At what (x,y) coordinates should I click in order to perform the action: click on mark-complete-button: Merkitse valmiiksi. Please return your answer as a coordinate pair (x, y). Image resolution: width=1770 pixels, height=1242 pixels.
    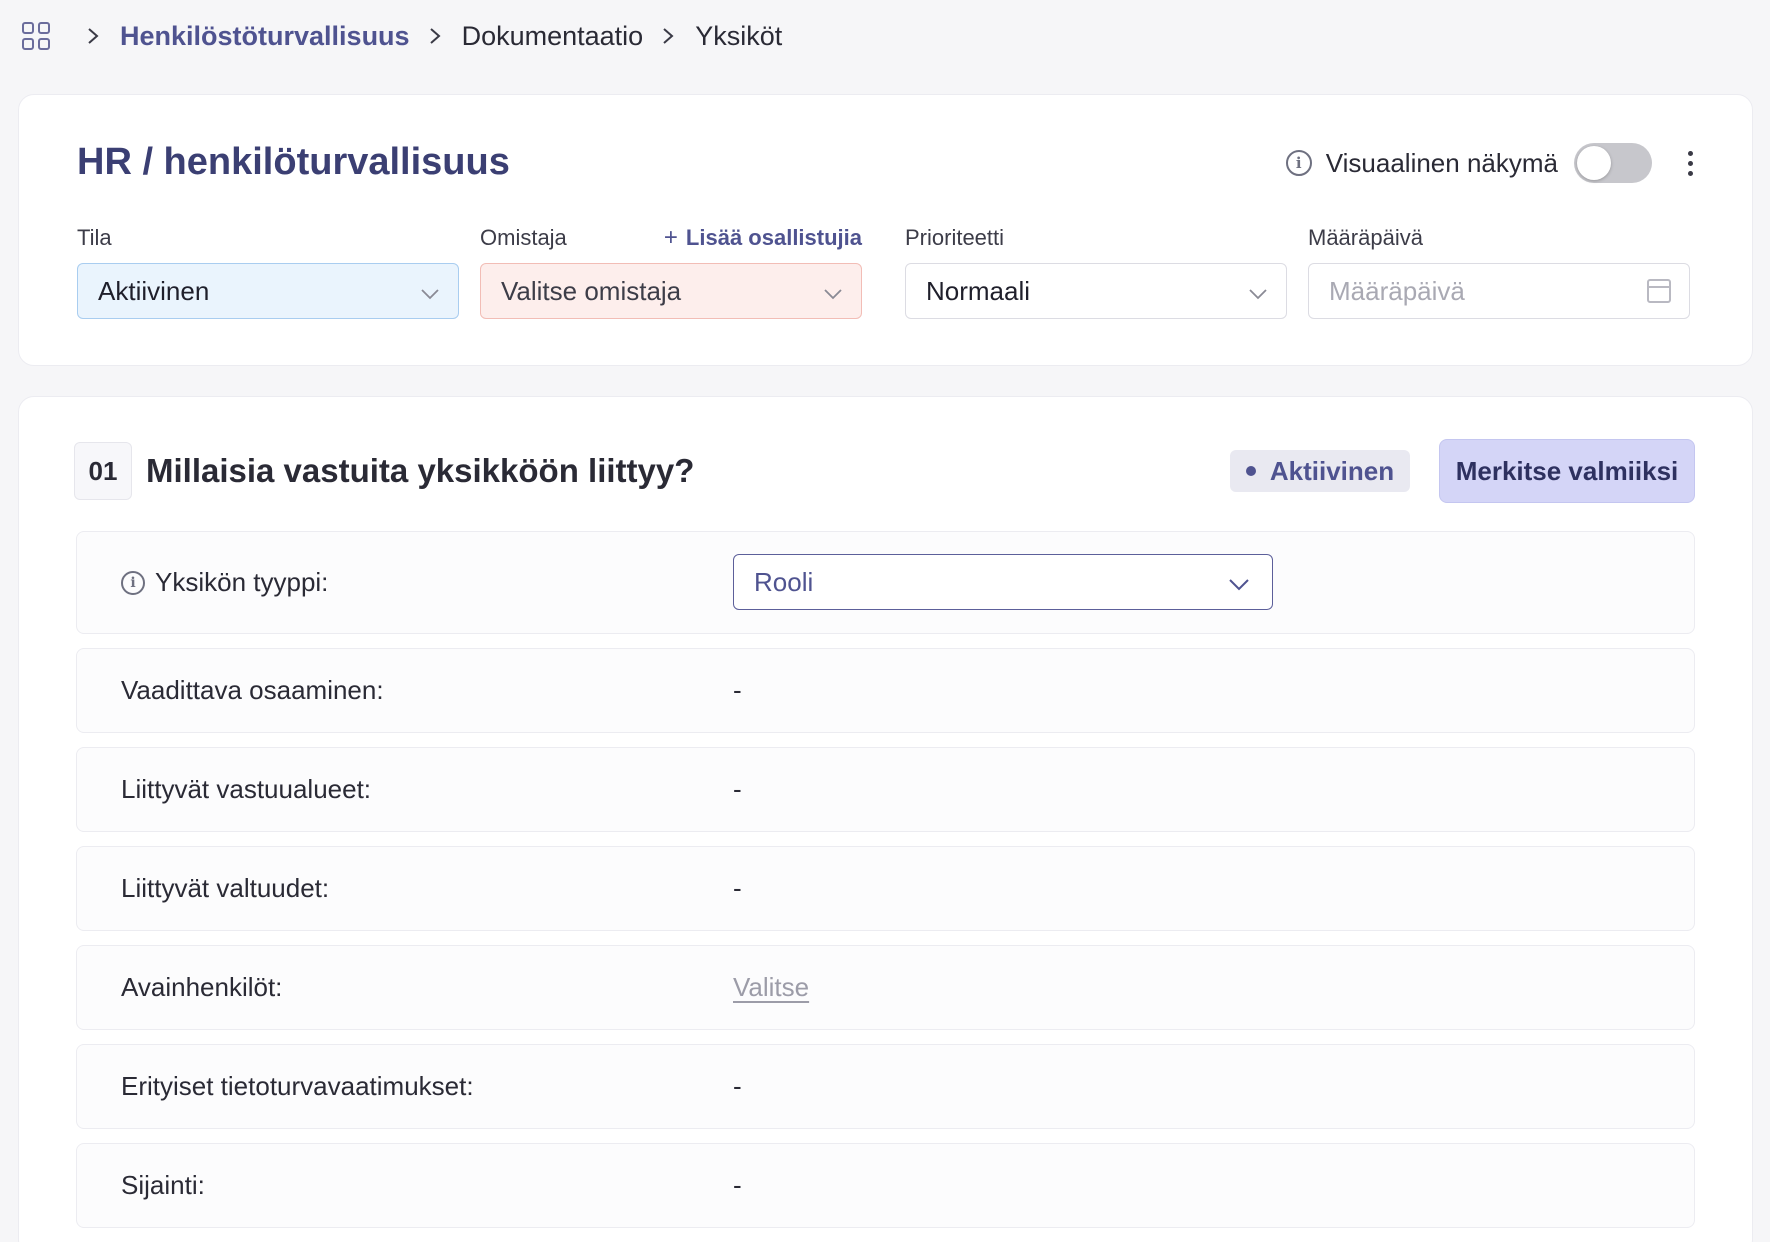
    Looking at the image, I should click on (1567, 471).